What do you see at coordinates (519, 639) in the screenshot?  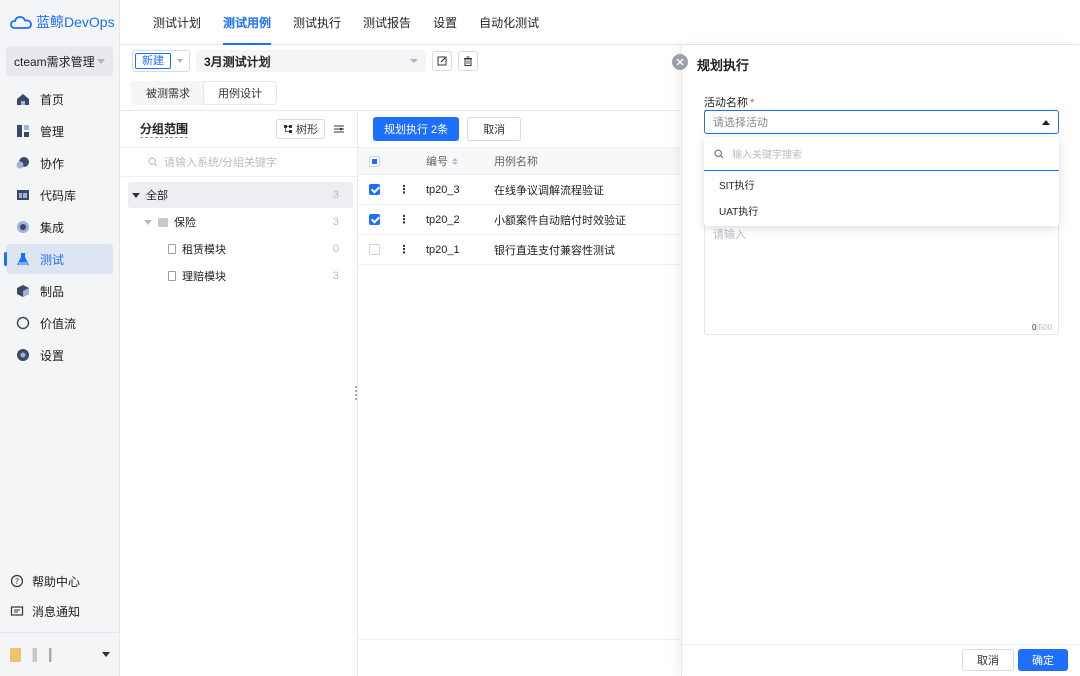 I see `divider` at bounding box center [519, 639].